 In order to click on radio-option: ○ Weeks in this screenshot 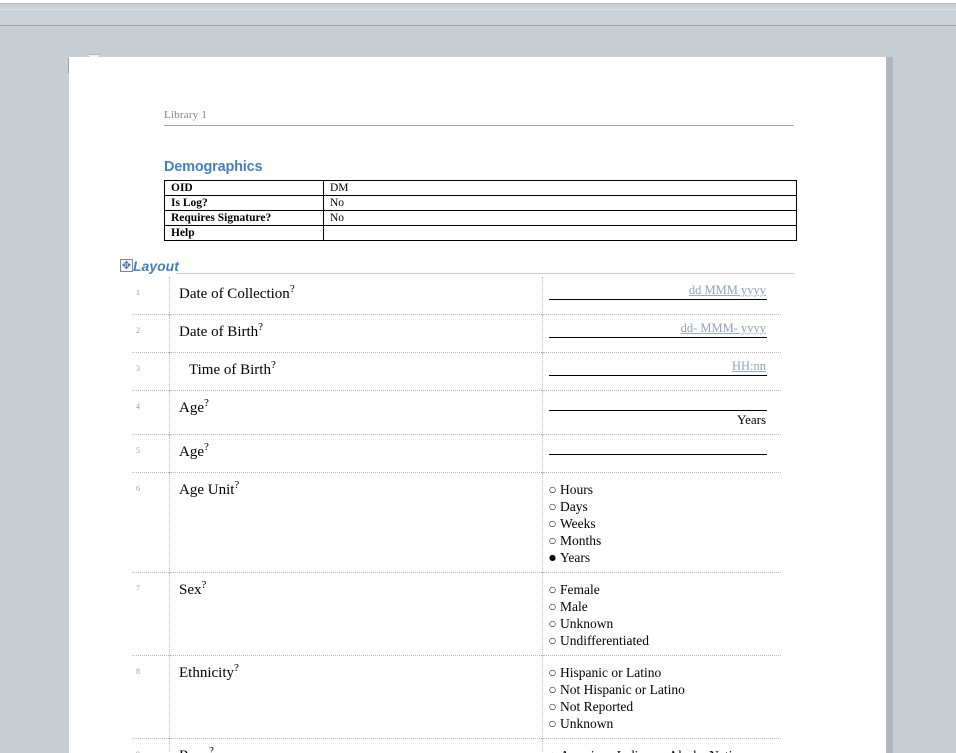, I will do `click(664, 523)`.